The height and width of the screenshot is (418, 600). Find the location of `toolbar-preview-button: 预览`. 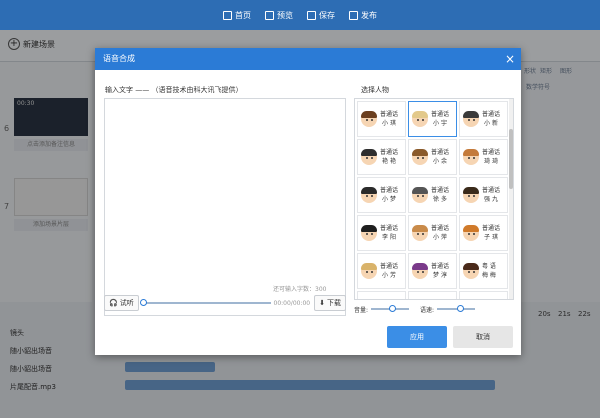

toolbar-preview-button: 预览 is located at coordinates (279, 15).